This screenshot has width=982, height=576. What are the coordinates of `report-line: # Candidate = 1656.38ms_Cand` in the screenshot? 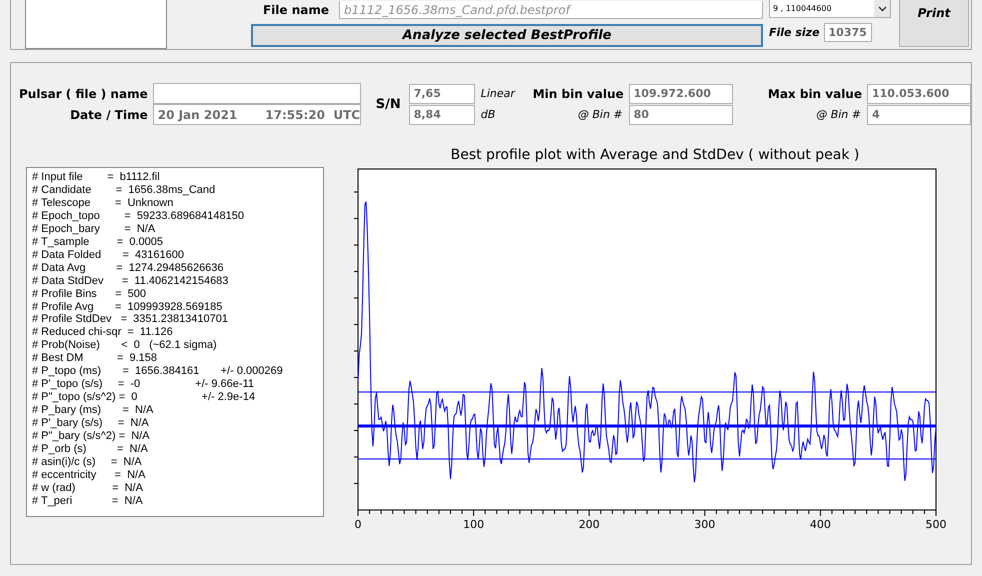 It's located at (124, 190).